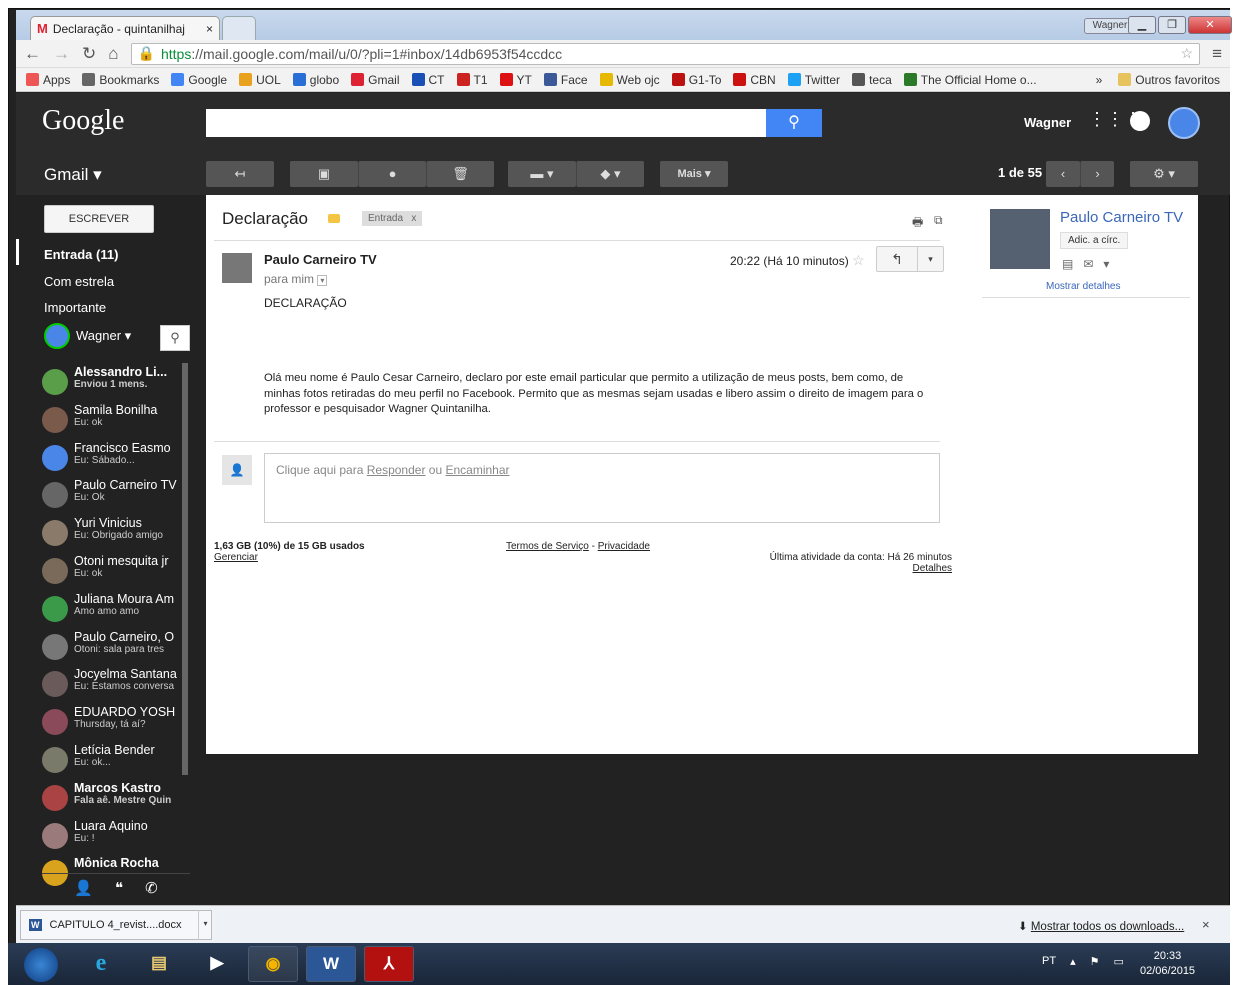 This screenshot has width=1237, height=985. I want to click on terms-link: Termos de Serviço, so click(547, 546).